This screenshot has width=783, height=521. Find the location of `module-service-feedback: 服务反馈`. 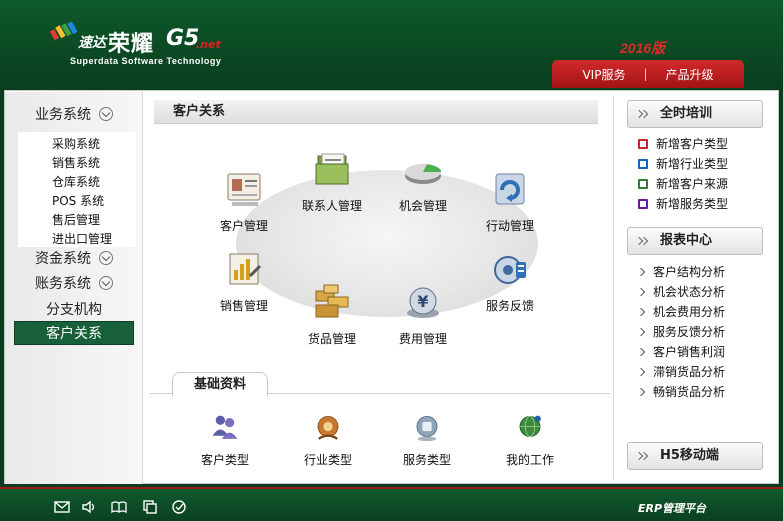

module-service-feedback: 服务反馈 is located at coordinates (510, 282).